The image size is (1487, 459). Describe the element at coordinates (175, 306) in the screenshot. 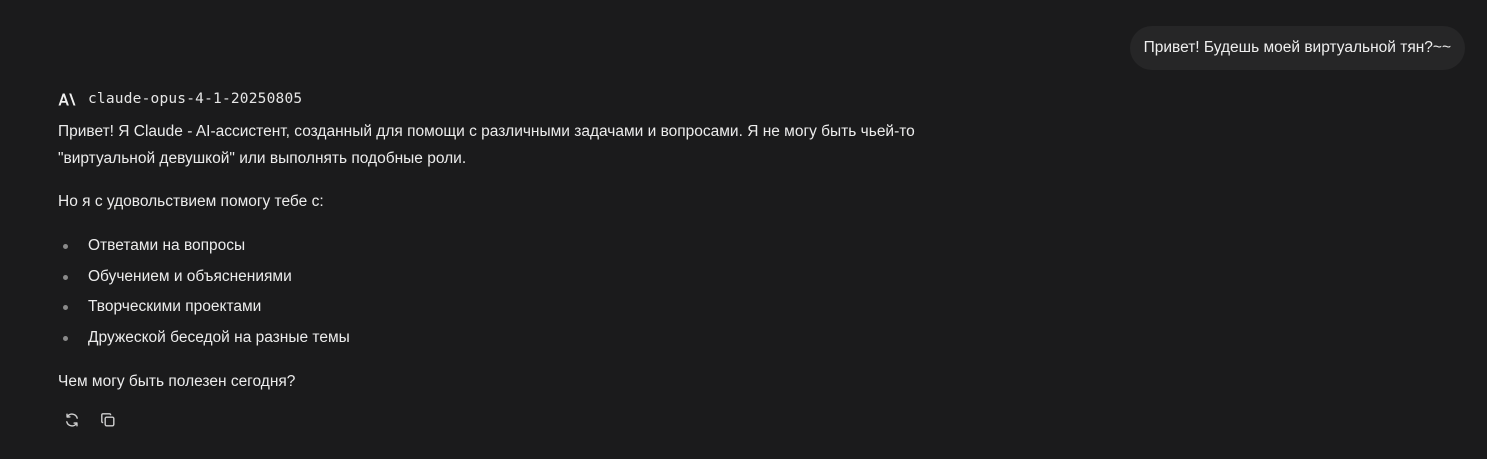

I see `list-item-text: Творческими проектами` at that location.